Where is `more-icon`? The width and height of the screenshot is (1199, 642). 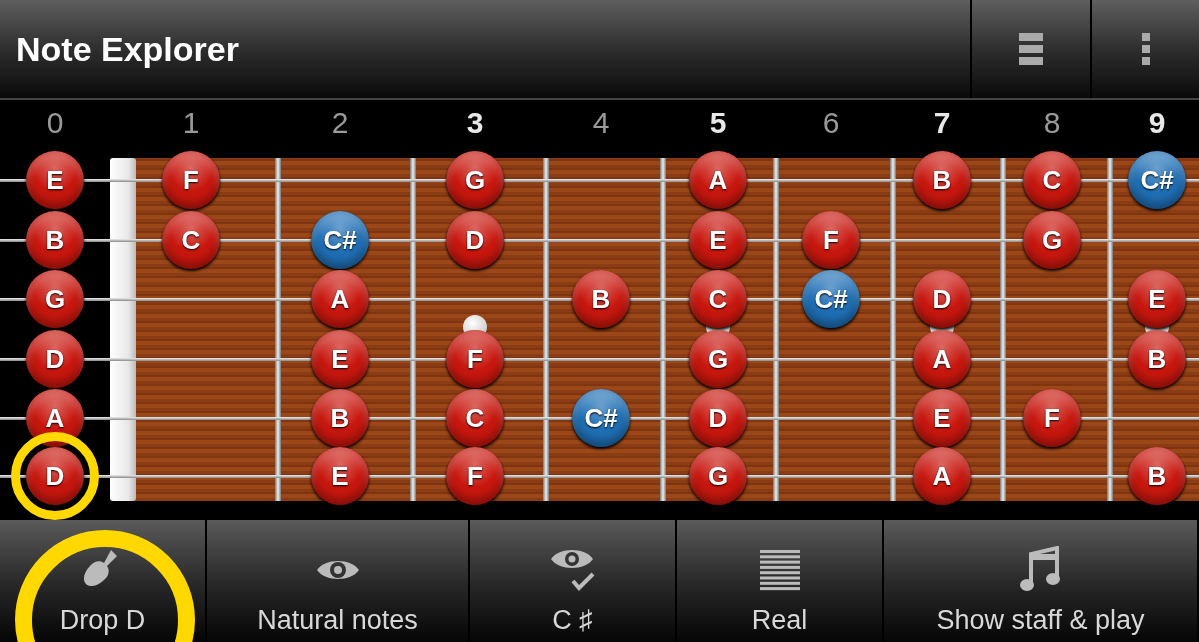 more-icon is located at coordinates (1145, 49).